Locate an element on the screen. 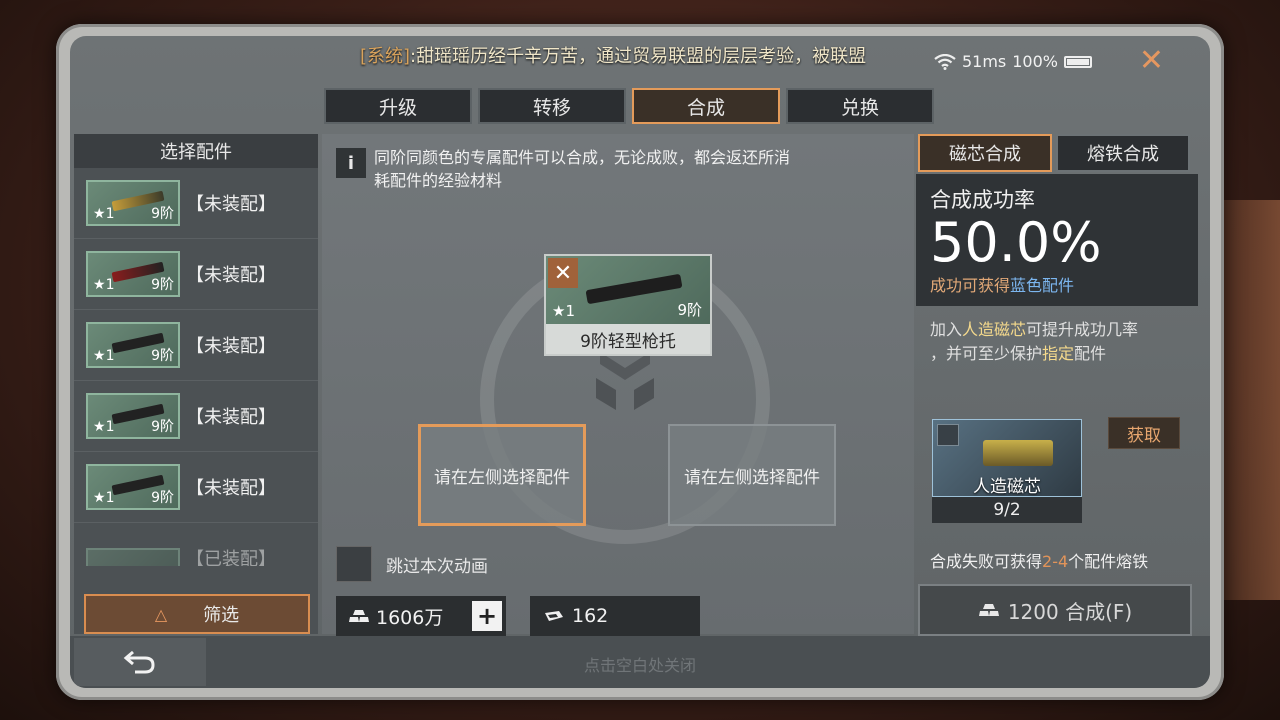  material-slot-left: 请在左侧选择配件 is located at coordinates (502, 475).